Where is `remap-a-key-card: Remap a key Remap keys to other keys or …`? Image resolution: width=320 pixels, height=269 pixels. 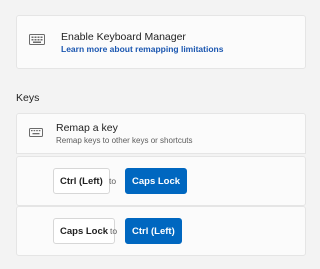
remap-a-key-card: Remap a key Remap keys to other keys or … is located at coordinates (161, 133).